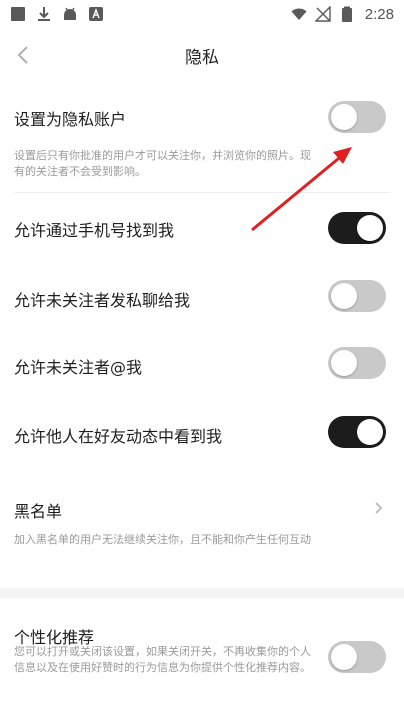  What do you see at coordinates (202, 593) in the screenshot?
I see `section-divider` at bounding box center [202, 593].